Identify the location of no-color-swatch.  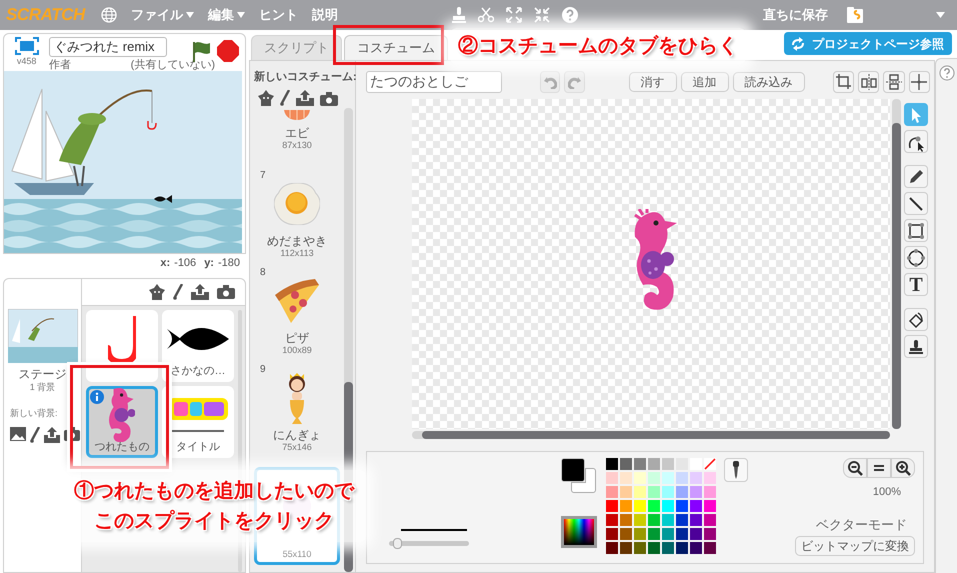
(710, 464).